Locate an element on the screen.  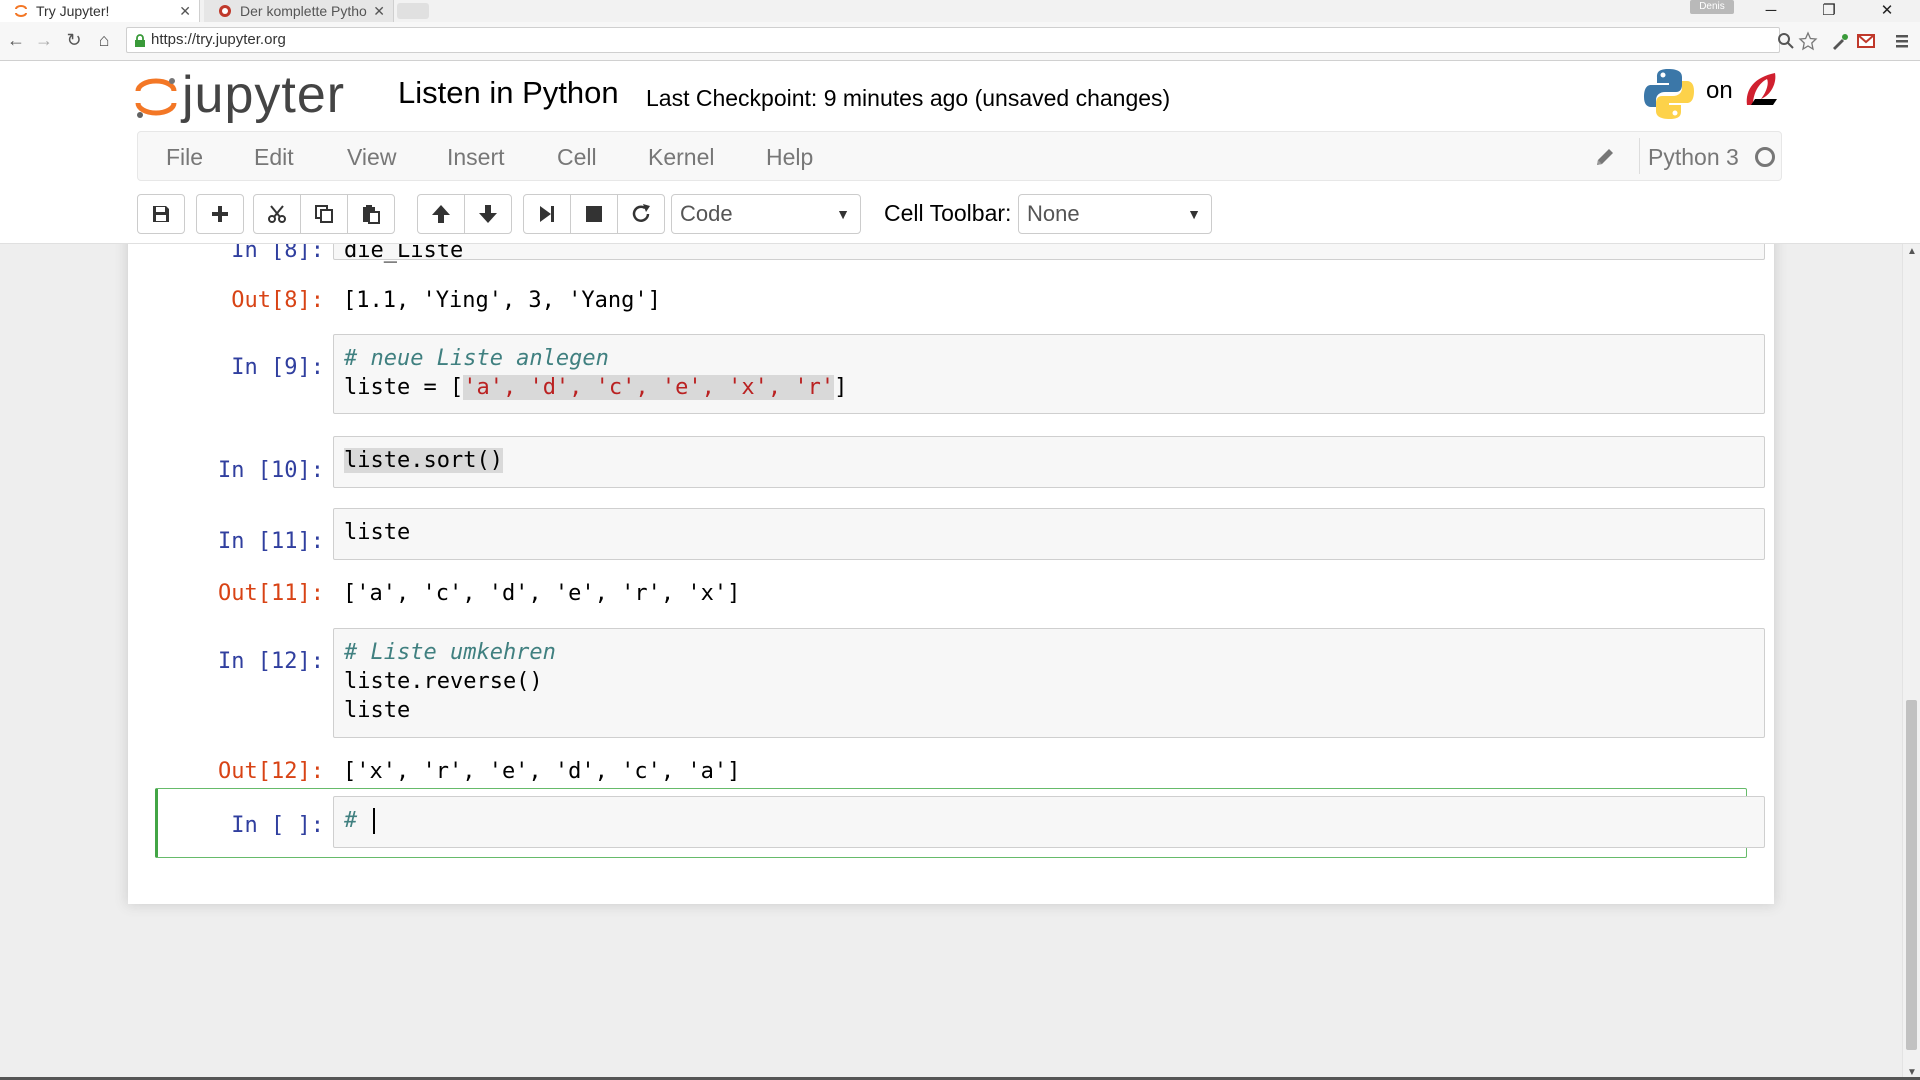
close-window-icon: ✕ is located at coordinates (1887, 11).